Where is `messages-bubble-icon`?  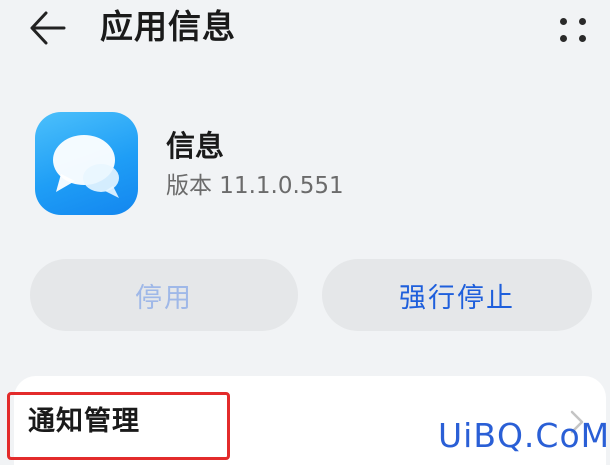 messages-bubble-icon is located at coordinates (86, 166).